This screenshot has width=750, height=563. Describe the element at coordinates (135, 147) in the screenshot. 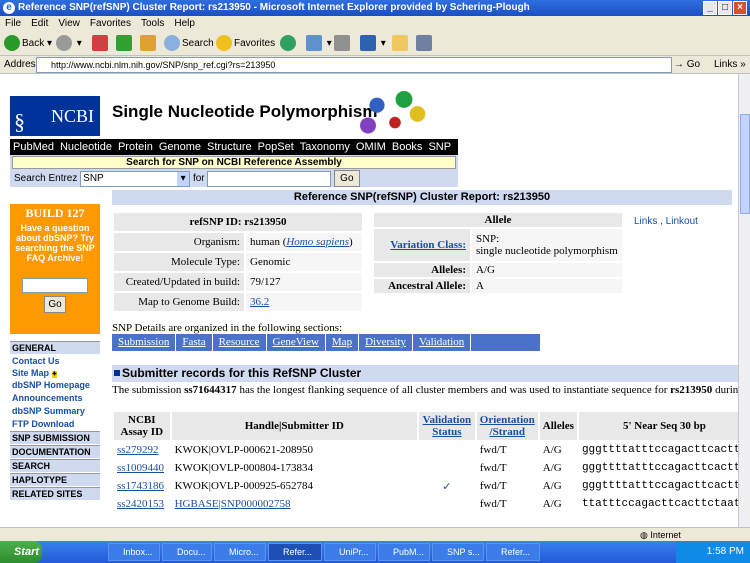

I see `nav-protein: Protein` at that location.